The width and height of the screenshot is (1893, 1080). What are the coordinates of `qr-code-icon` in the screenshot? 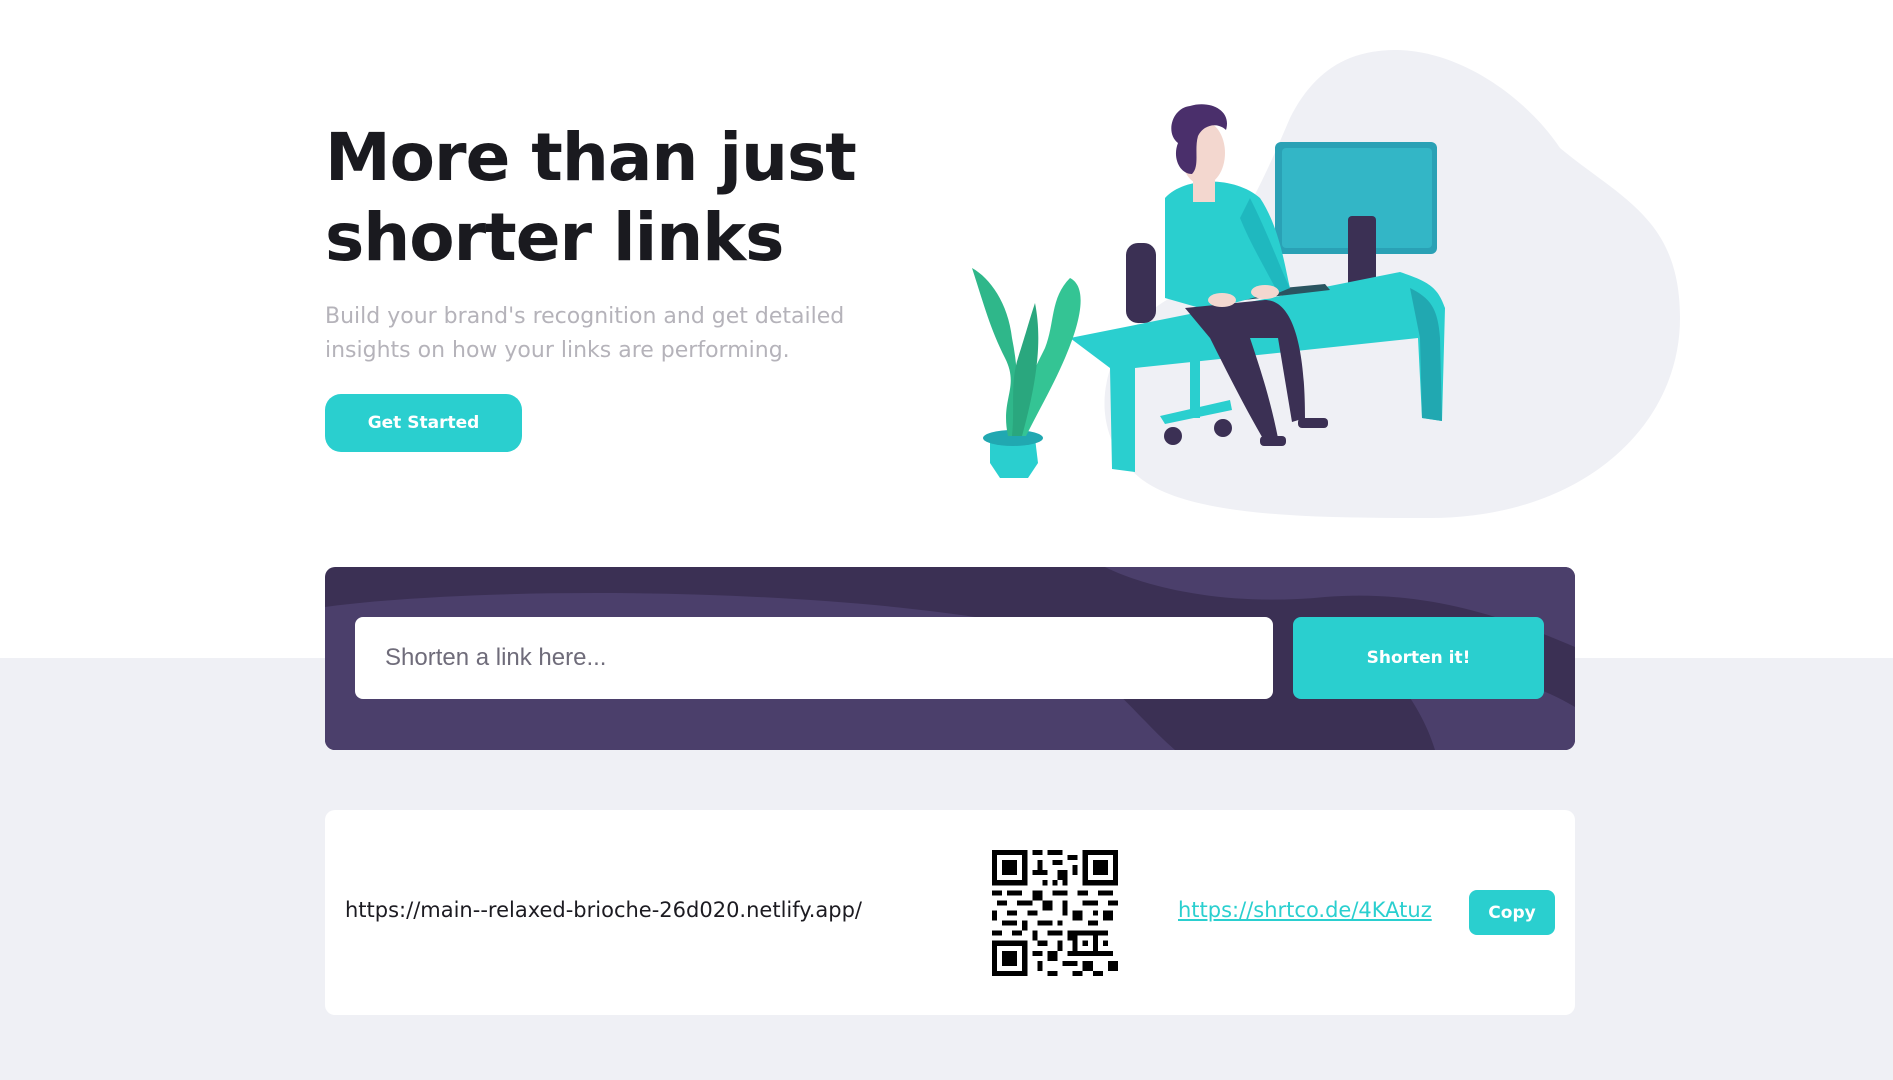 It's located at (1055, 913).